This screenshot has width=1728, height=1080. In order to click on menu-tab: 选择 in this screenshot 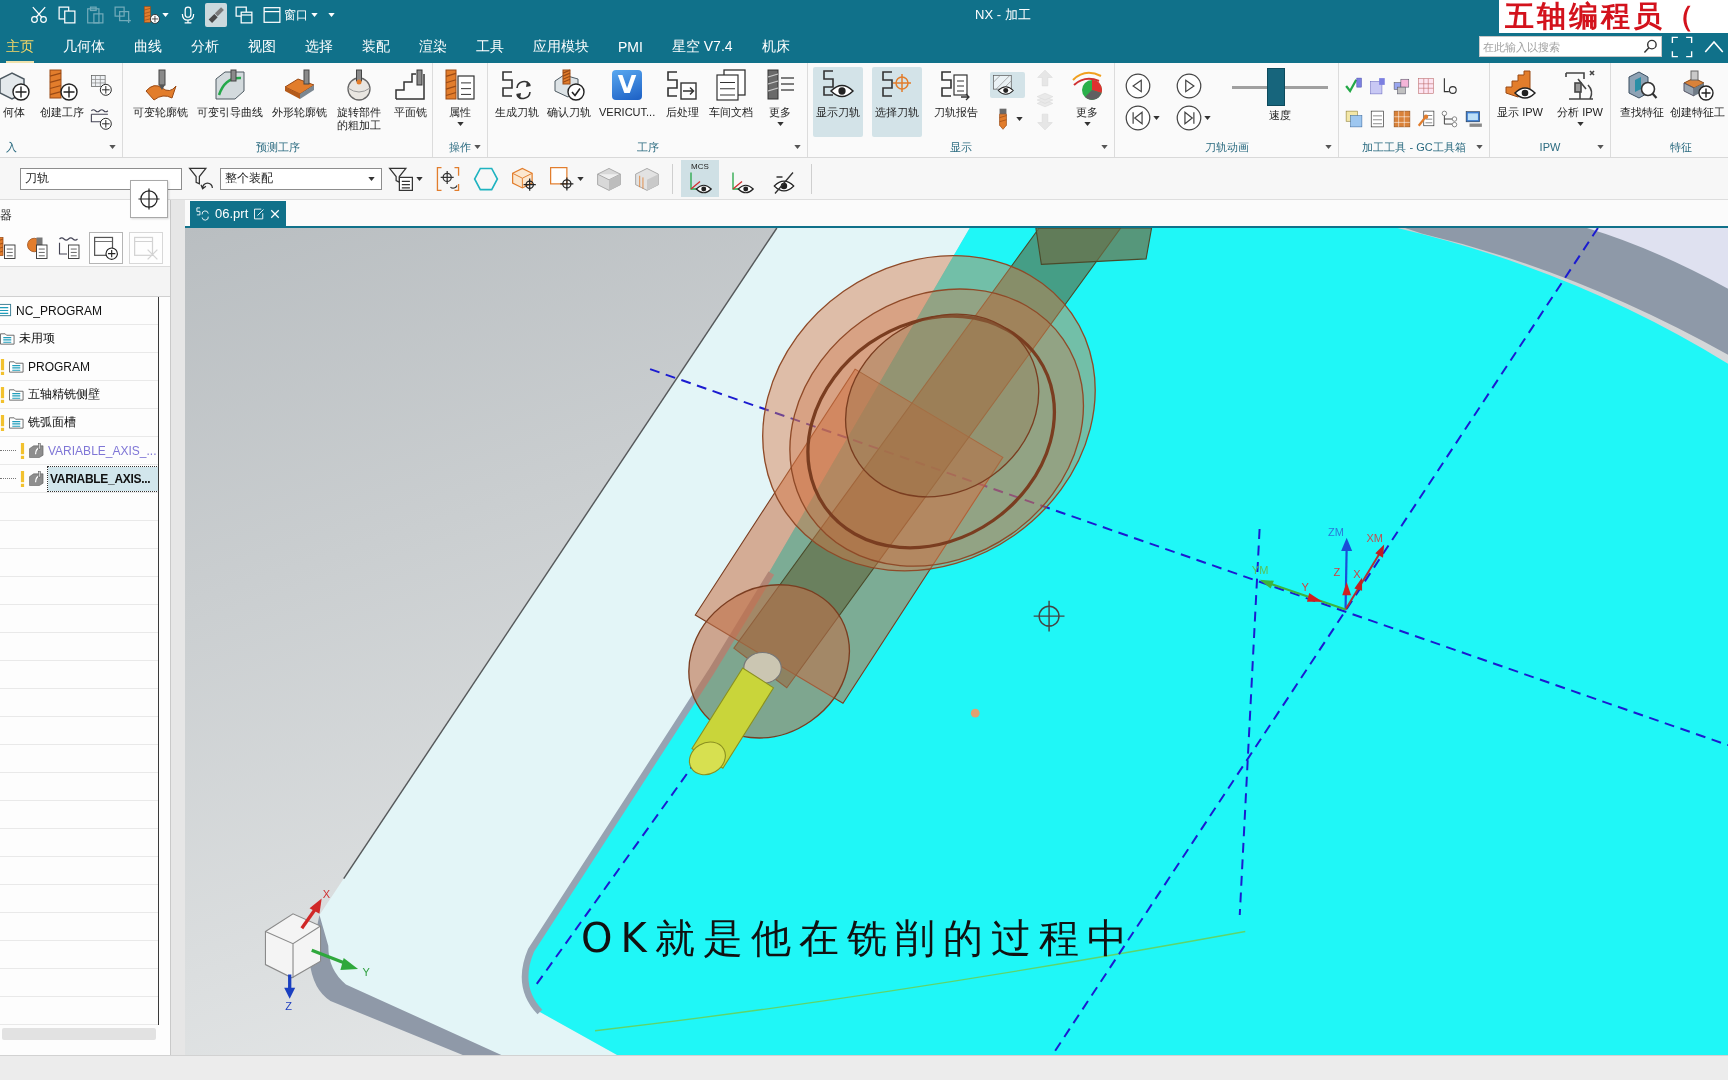, I will do `click(319, 46)`.